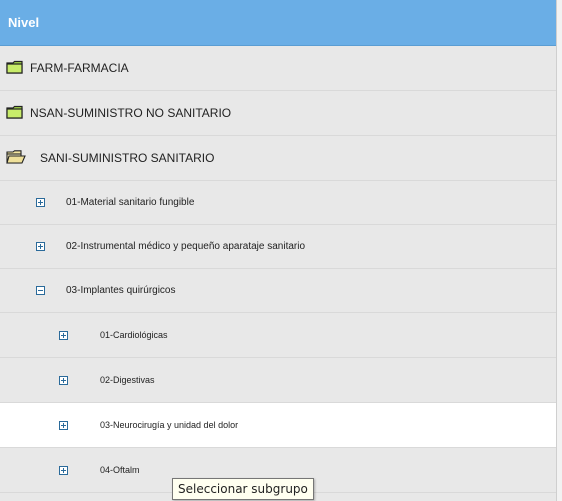 The image size is (562, 501). Describe the element at coordinates (79, 68) in the screenshot. I see `tree-node-label: FARM-FARMACIA` at that location.